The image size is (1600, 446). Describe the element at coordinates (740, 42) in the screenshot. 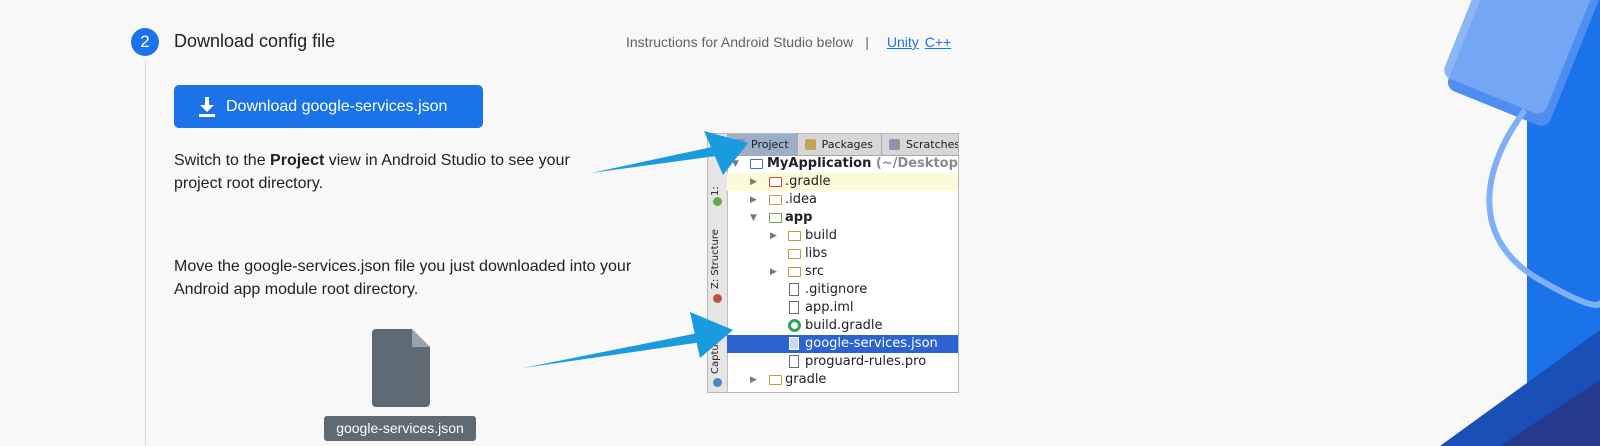

I see `instructions-text: Instructions for Android Studio below` at that location.